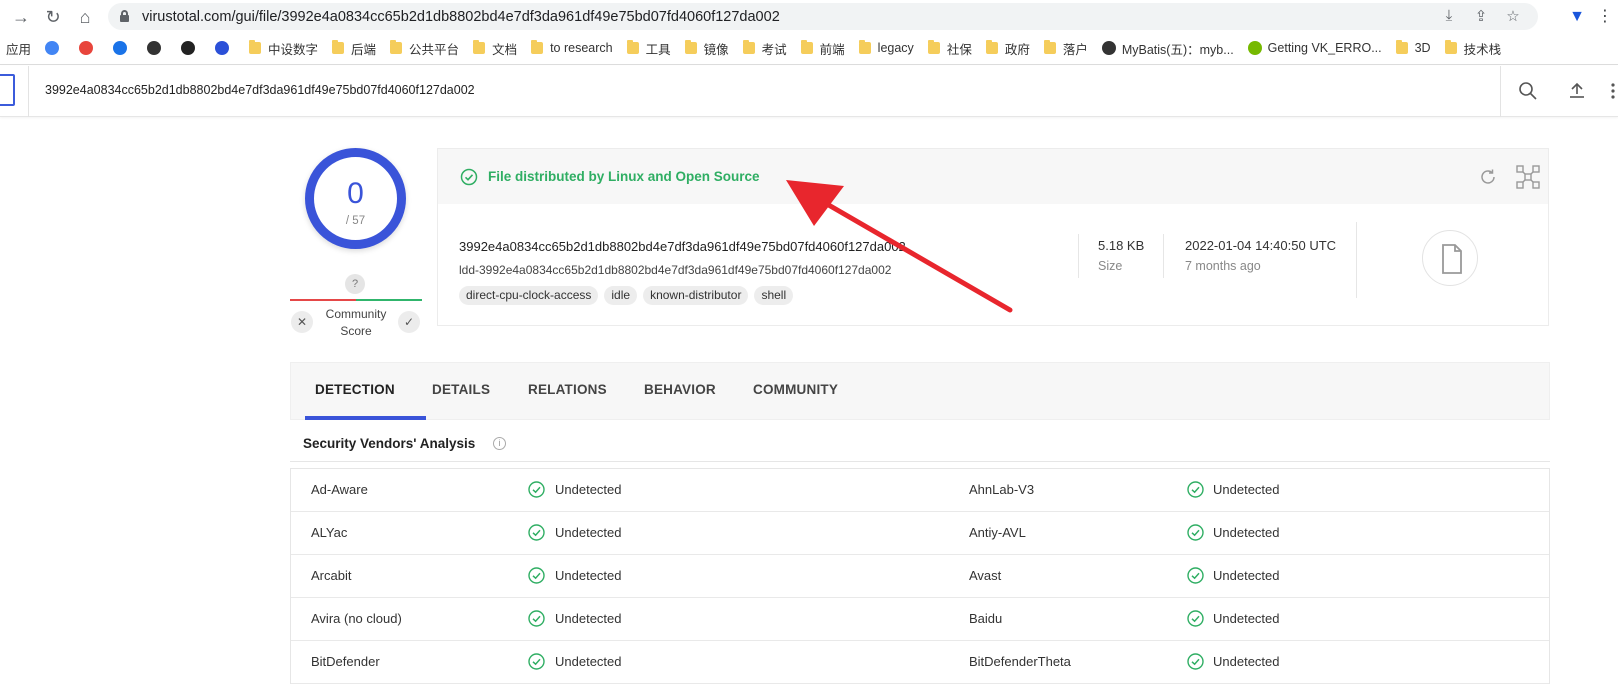  Describe the element at coordinates (499, 443) in the screenshot. I see `info-icon: i` at that location.